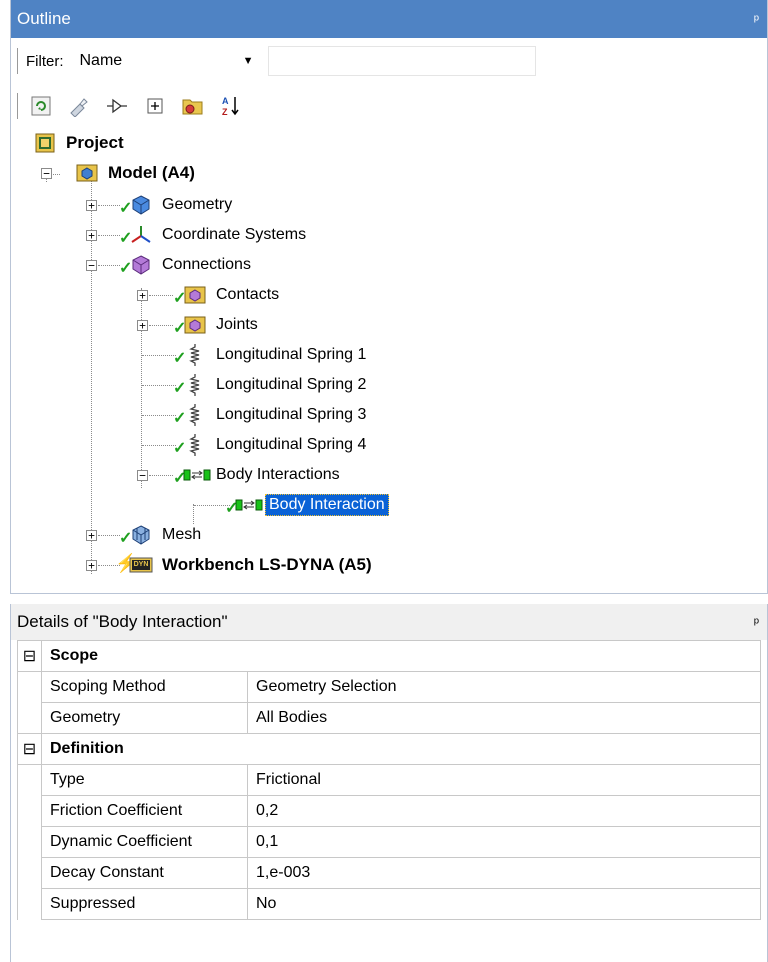 This screenshot has height=962, width=768. I want to click on tree-node-coordinate-systems: ✓ Coordinate Systems, so click(214, 235).